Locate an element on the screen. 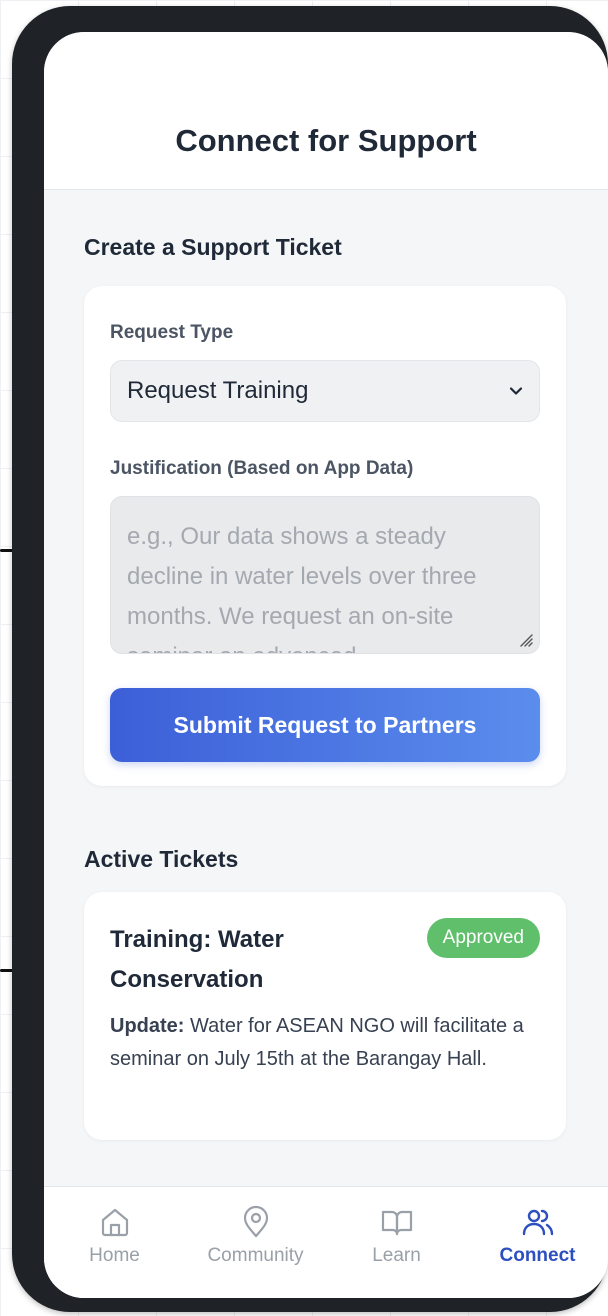  page-title: Connect for Support is located at coordinates (326, 140).